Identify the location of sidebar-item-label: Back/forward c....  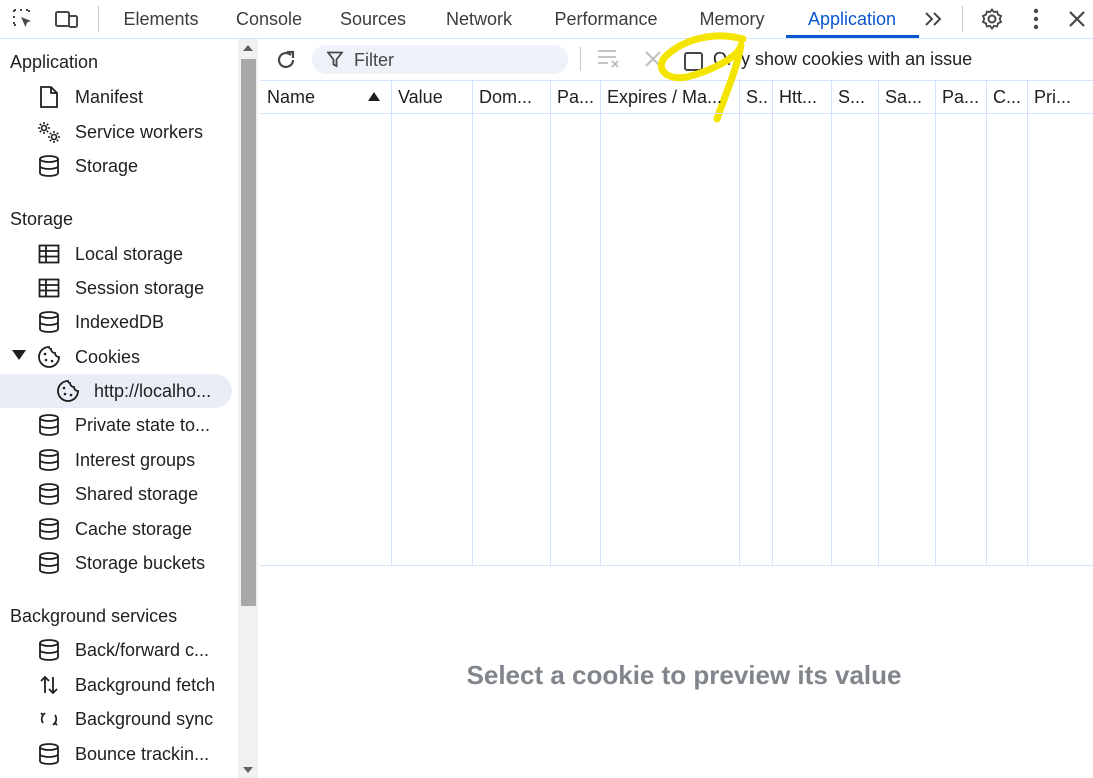
(142, 649).